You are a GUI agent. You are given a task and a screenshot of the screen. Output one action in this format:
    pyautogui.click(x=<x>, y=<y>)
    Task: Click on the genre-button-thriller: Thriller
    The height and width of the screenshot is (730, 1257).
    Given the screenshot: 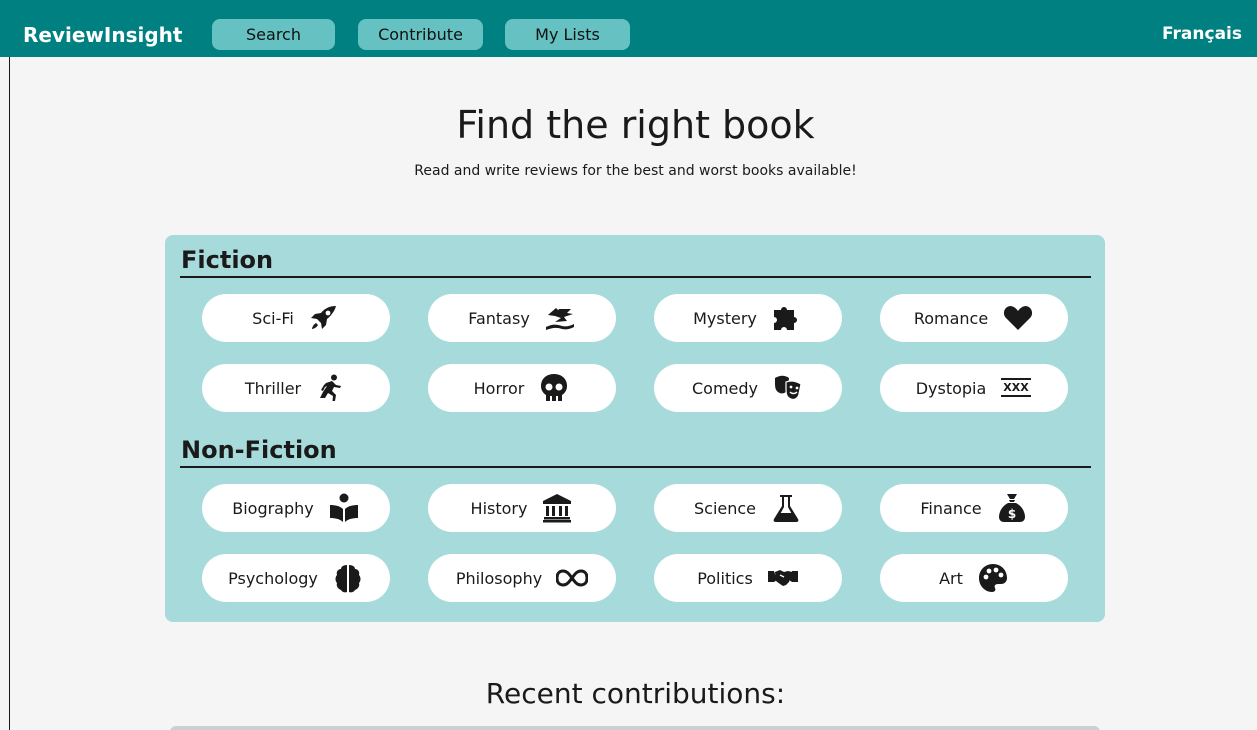 What is the action you would take?
    pyautogui.click(x=296, y=388)
    